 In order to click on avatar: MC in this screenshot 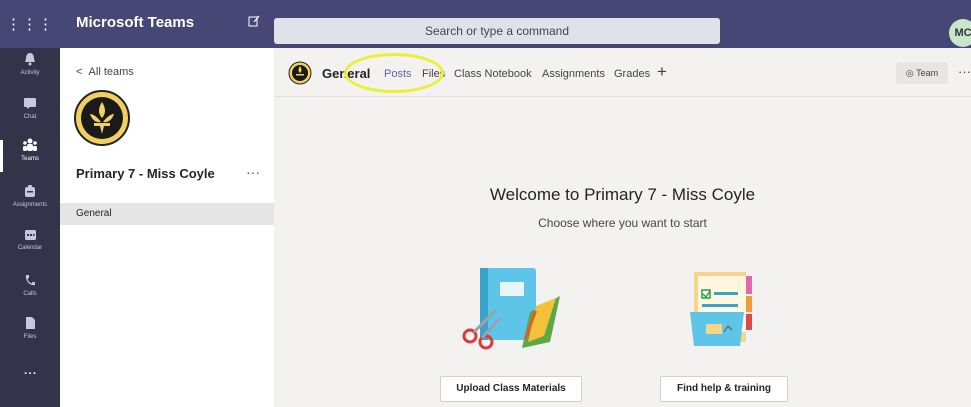, I will do `click(960, 33)`.